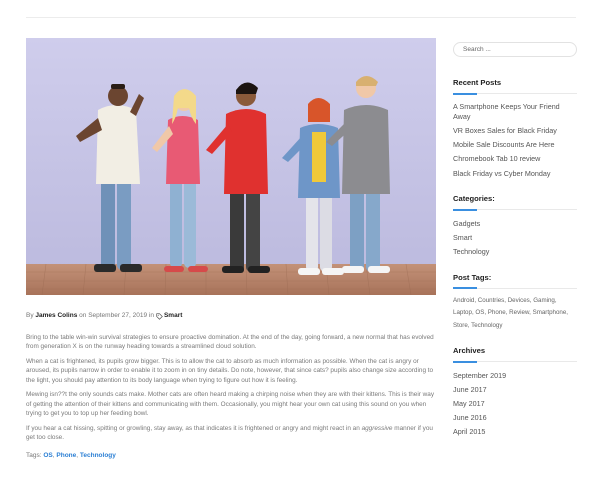 The width and height of the screenshot is (600, 500). What do you see at coordinates (479, 312) in the screenshot?
I see `tag-cloud-link: OS` at bounding box center [479, 312].